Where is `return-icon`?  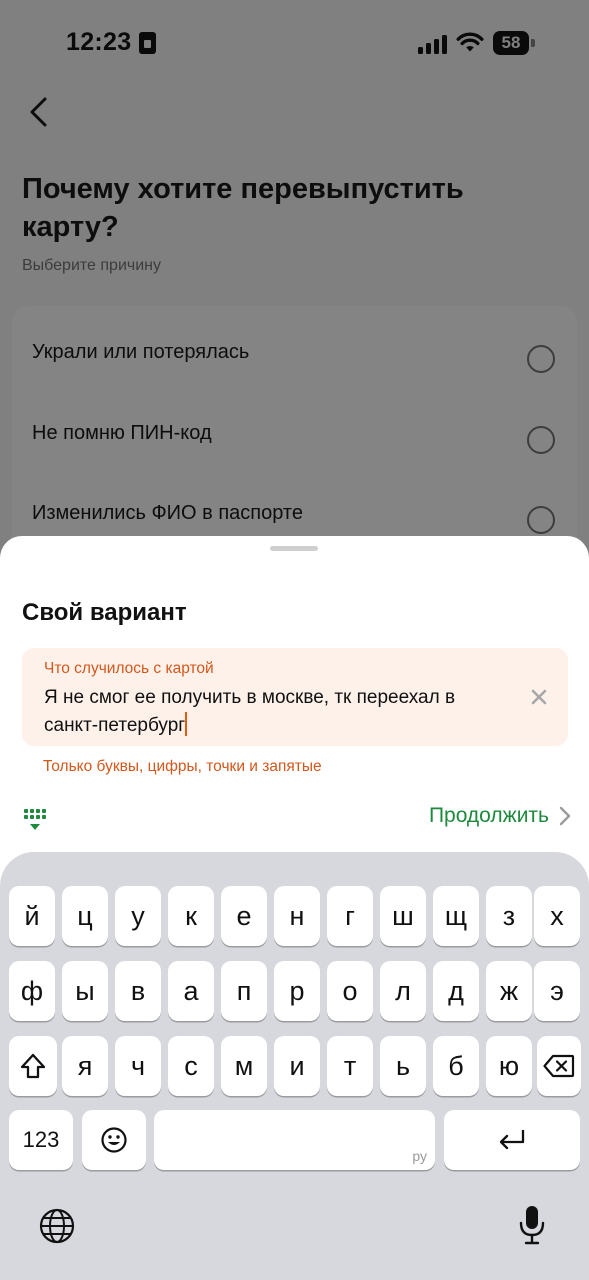 return-icon is located at coordinates (512, 1140).